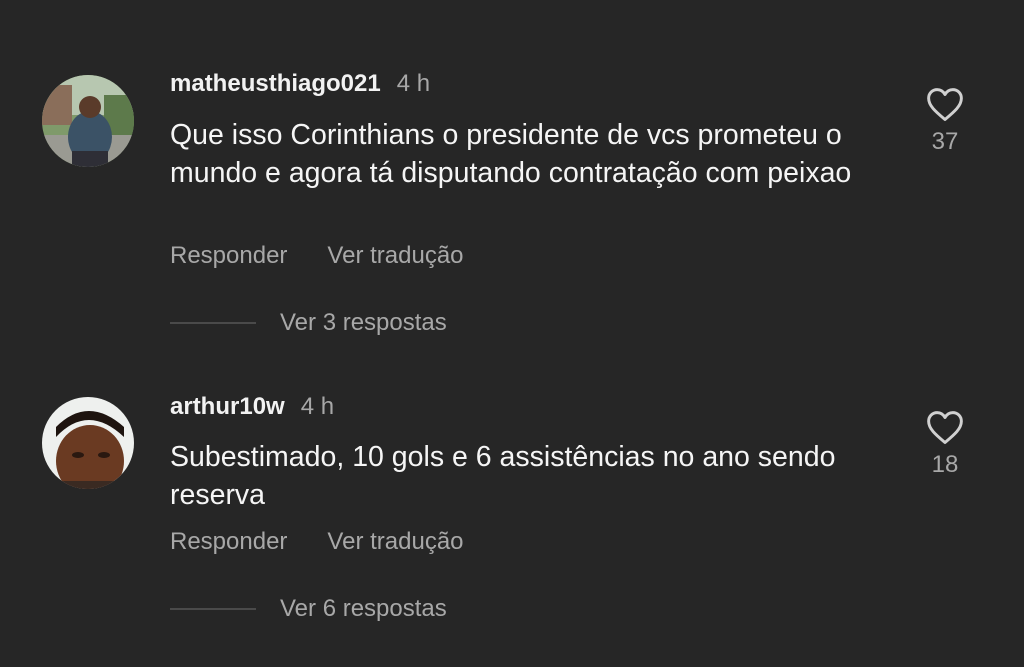 The height and width of the screenshot is (667, 1024). Describe the element at coordinates (395, 541) in the screenshot. I see `translate-button: Ver tradução` at that location.